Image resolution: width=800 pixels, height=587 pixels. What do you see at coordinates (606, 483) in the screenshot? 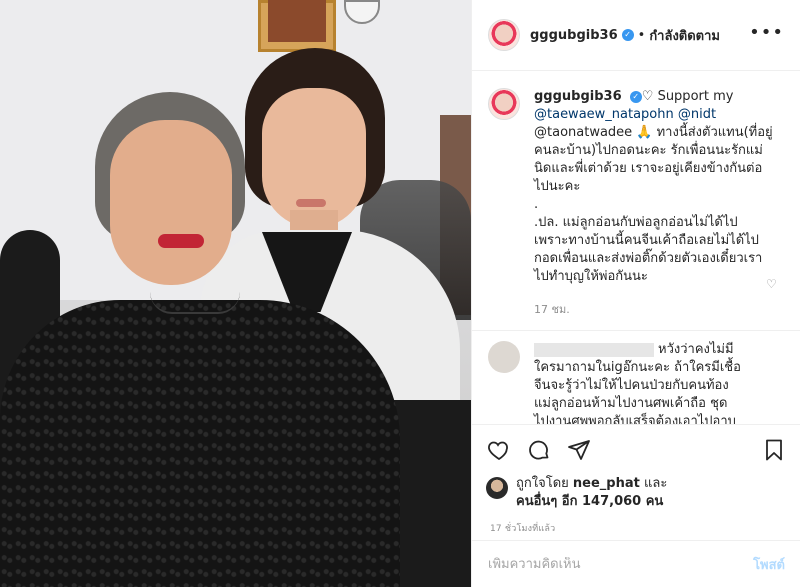
I see `liker-username: nee_phat` at bounding box center [606, 483].